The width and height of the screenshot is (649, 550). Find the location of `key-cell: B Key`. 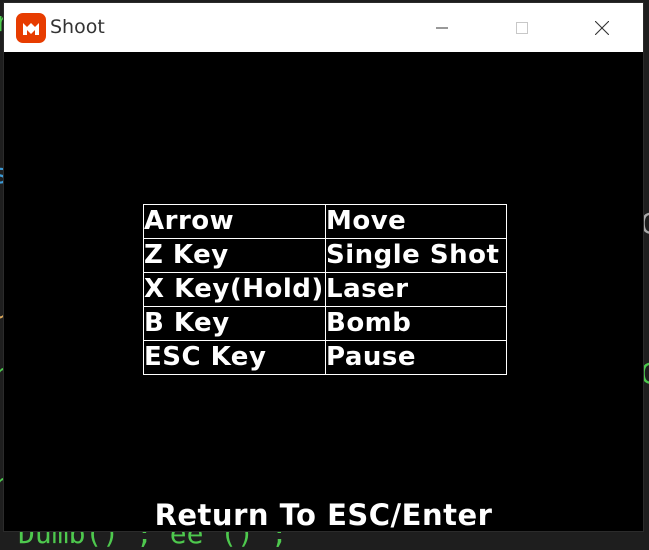

key-cell: B Key is located at coordinates (234, 323).